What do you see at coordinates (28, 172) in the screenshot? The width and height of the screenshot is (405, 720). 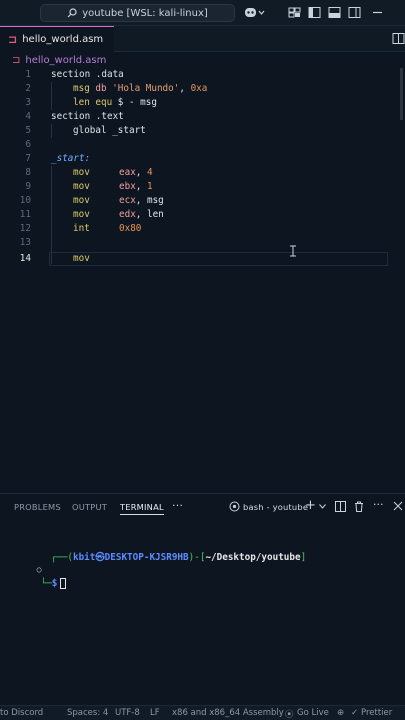 I see `line-number: 8` at bounding box center [28, 172].